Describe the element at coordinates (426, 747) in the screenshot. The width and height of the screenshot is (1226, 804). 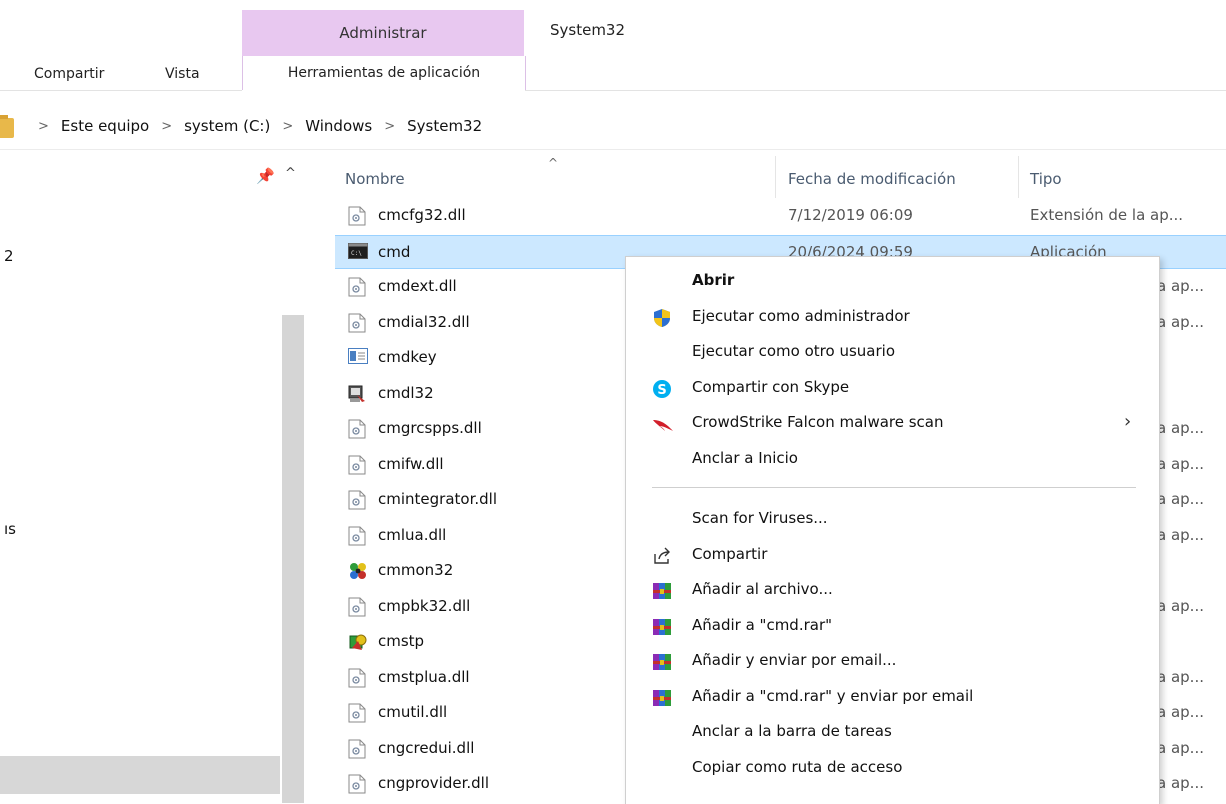
I see `file-name: cngcredui.dll` at that location.